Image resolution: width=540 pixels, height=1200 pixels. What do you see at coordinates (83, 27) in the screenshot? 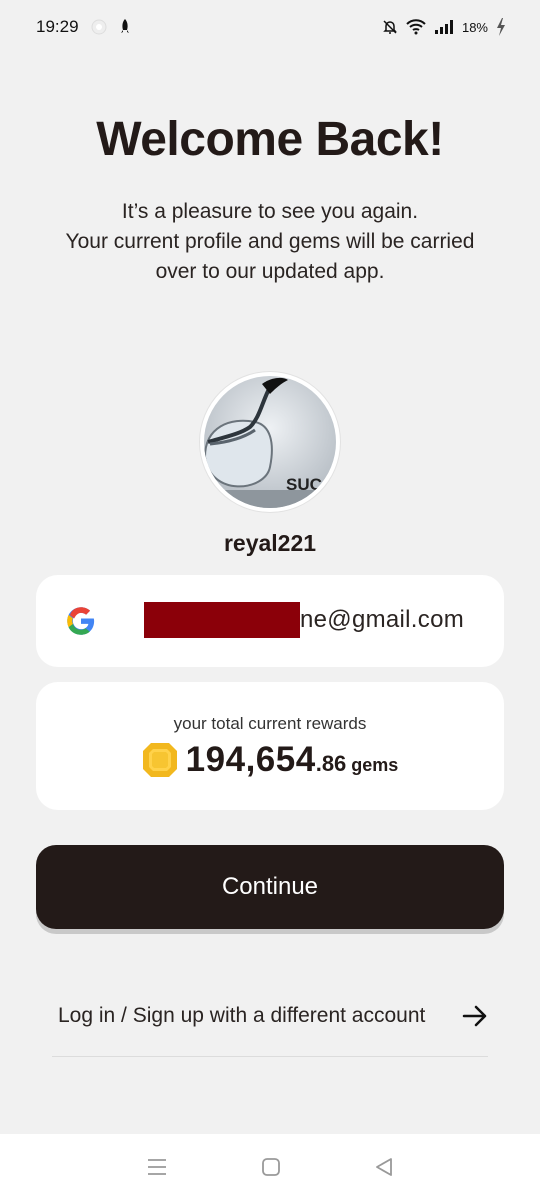
I see `status-left: 19:29` at bounding box center [83, 27].